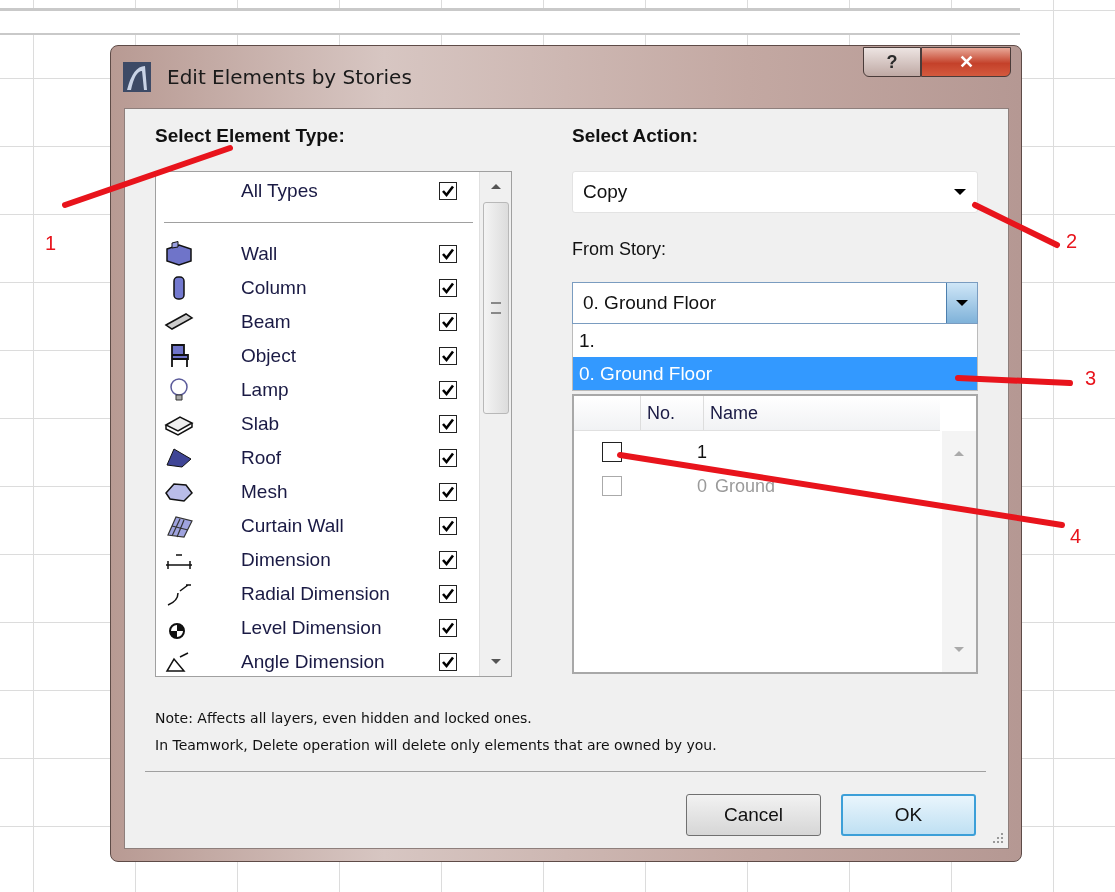  What do you see at coordinates (1091, 378) in the screenshot?
I see `annotation-number: 3` at bounding box center [1091, 378].